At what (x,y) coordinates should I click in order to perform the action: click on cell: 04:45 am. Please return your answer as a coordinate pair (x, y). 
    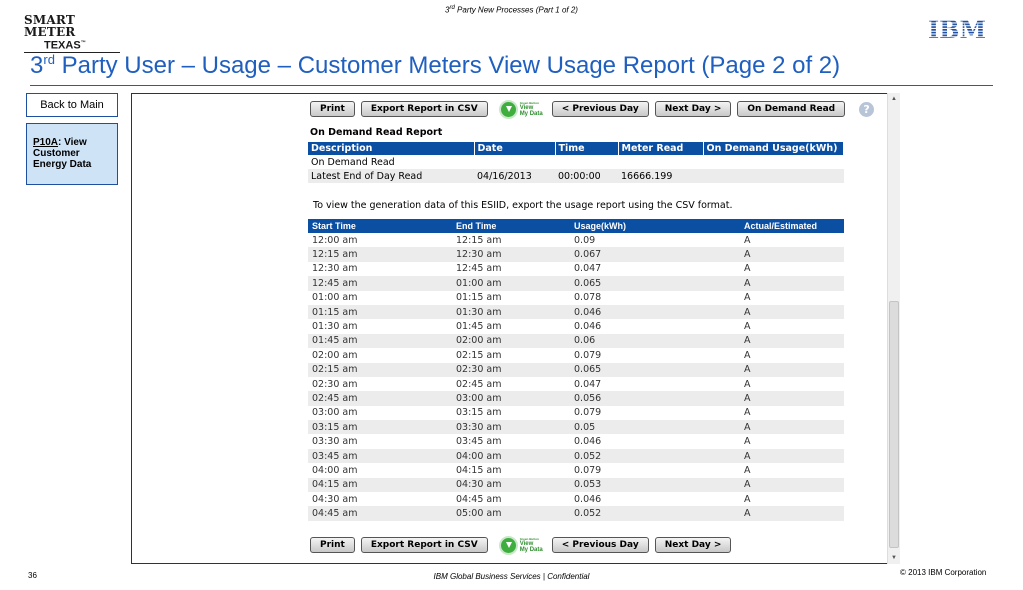
    Looking at the image, I should click on (479, 499).